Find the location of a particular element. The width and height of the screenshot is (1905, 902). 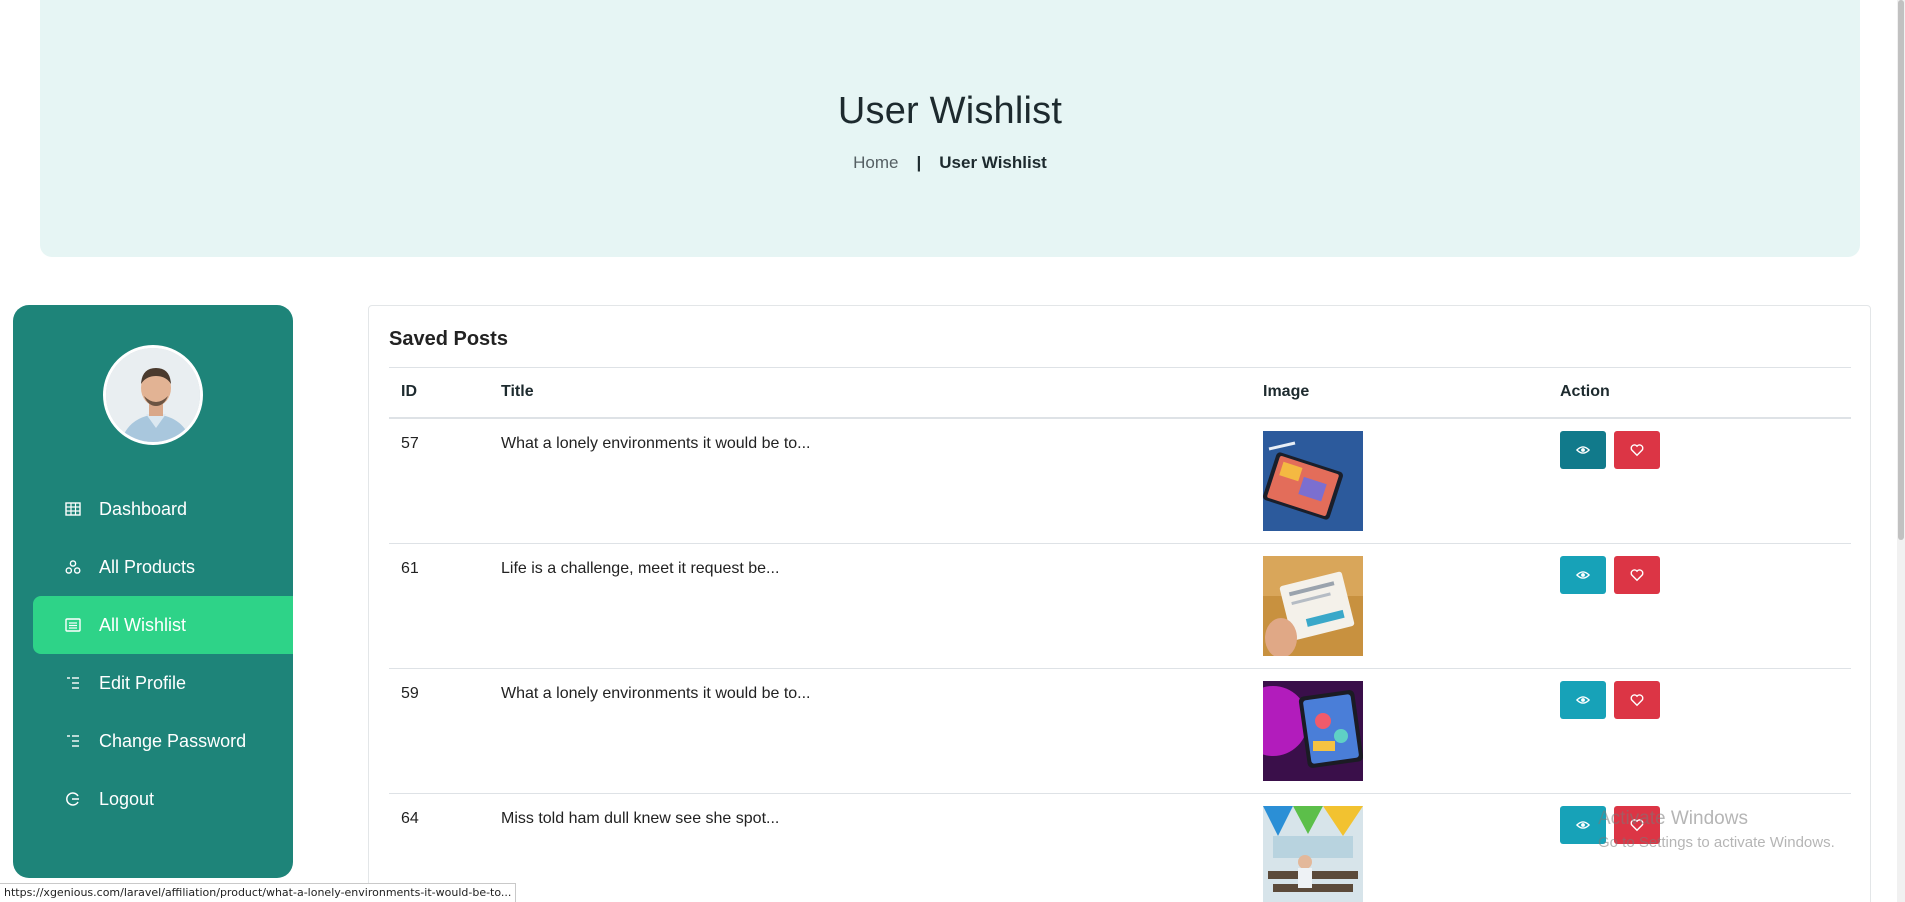

table-header-row: ID Title Image Action is located at coordinates (1120, 393).